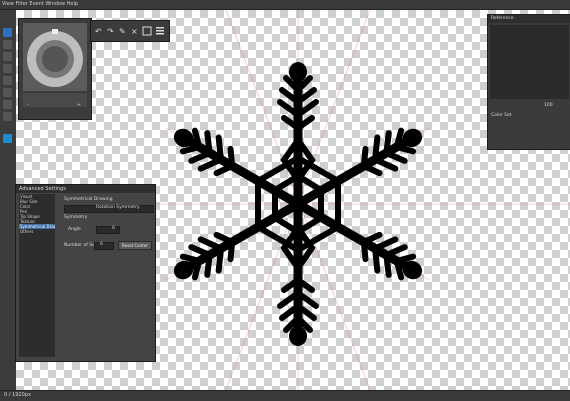 The image size is (570, 401). What do you see at coordinates (42, 189) in the screenshot?
I see `dialog-title: Advanced Settings` at bounding box center [42, 189].